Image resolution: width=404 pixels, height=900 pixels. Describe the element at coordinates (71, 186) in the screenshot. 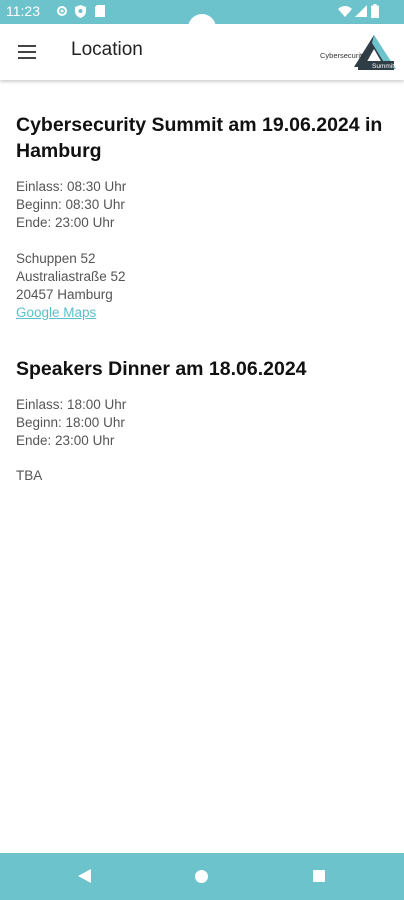

I see `admission-time: Einlass: 08:30 Uhr` at that location.